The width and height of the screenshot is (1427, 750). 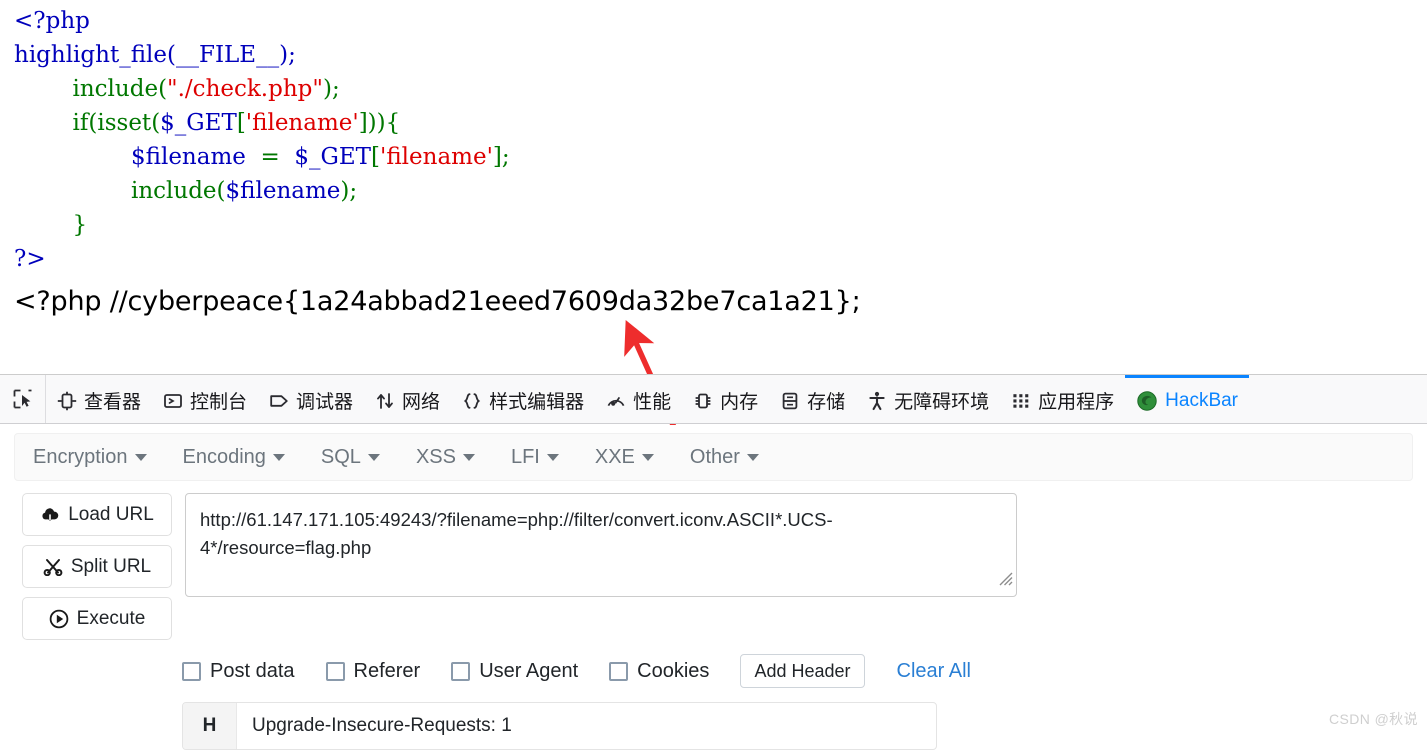 What do you see at coordinates (624, 457) in the screenshot?
I see `menu-xxe: XXE` at bounding box center [624, 457].